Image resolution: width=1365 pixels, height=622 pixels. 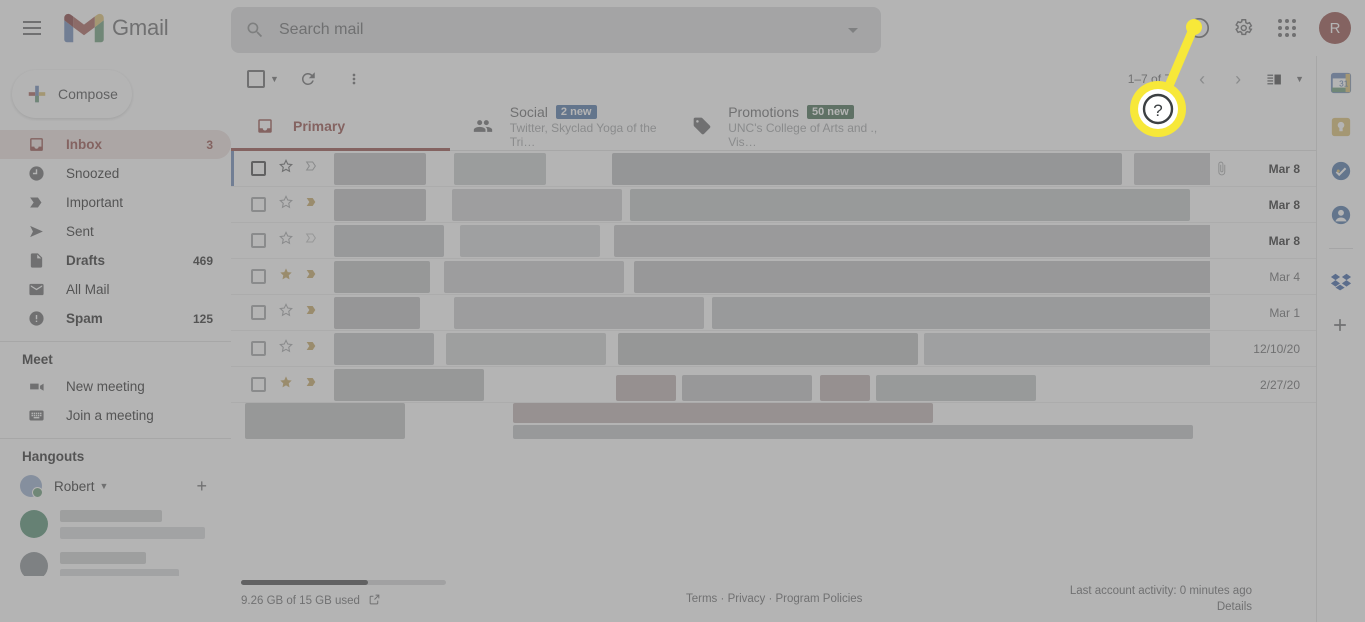 I want to click on search-bar, so click(x=556, y=30).